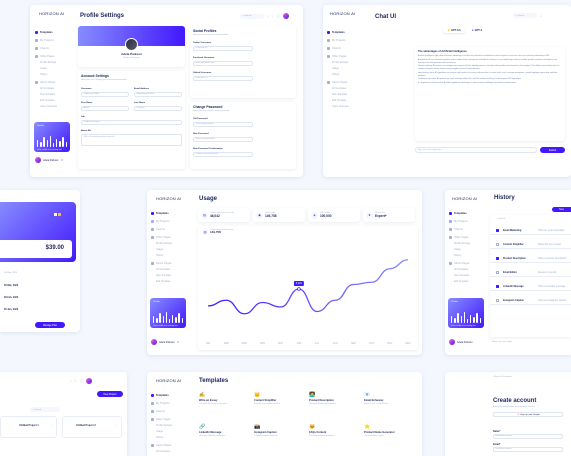 The image size is (571, 456). Describe the element at coordinates (92, 427) in the screenshot. I see `project-card: Untitled Project 2 ⋮` at that location.